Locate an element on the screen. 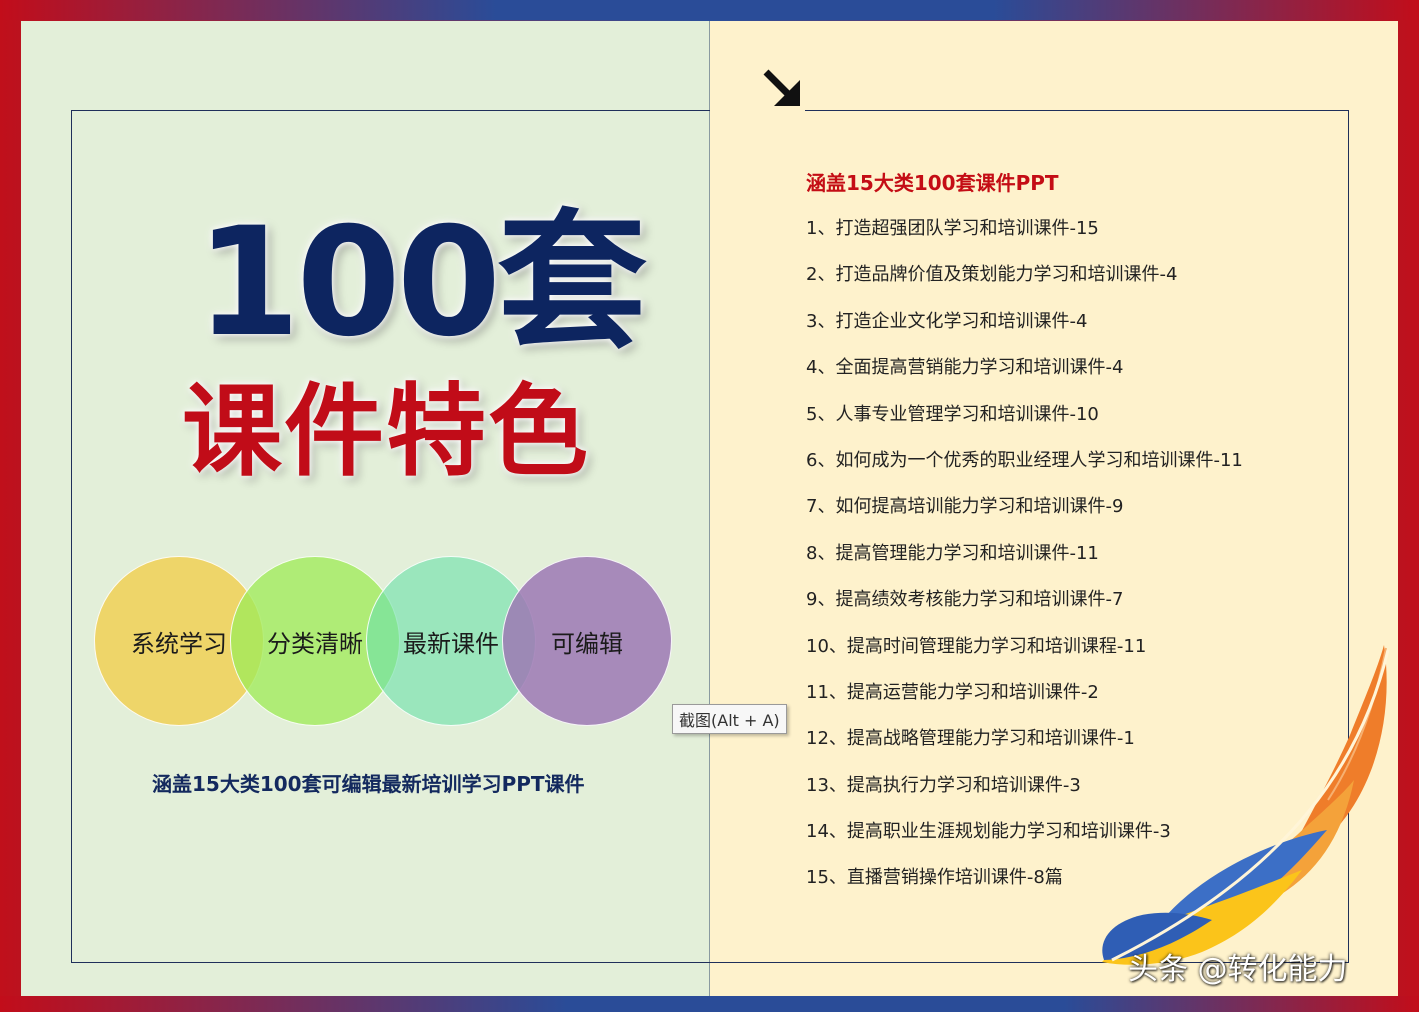 The height and width of the screenshot is (1012, 1419). screenshot-tooltip: 截图(Alt + A) is located at coordinates (729, 719).